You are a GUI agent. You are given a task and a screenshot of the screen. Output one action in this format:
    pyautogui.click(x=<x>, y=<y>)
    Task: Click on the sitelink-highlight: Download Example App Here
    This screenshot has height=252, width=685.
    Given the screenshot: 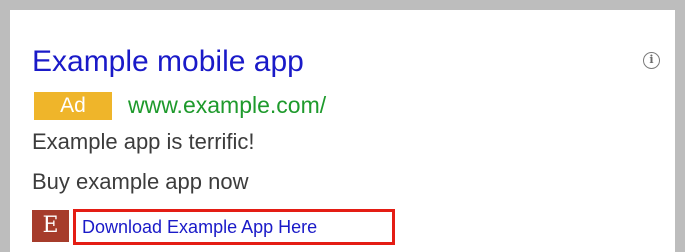 What is the action you would take?
    pyautogui.click(x=234, y=227)
    